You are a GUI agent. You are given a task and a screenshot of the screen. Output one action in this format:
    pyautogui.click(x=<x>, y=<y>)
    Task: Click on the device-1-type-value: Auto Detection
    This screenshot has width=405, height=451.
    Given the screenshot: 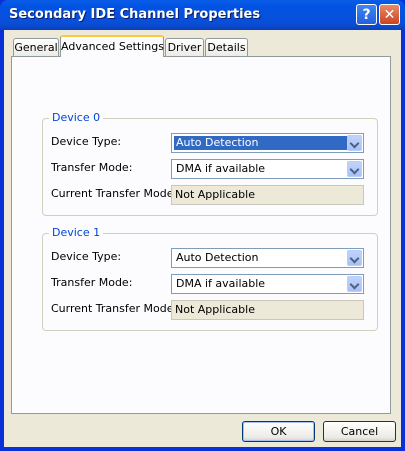 What is the action you would take?
    pyautogui.click(x=217, y=257)
    